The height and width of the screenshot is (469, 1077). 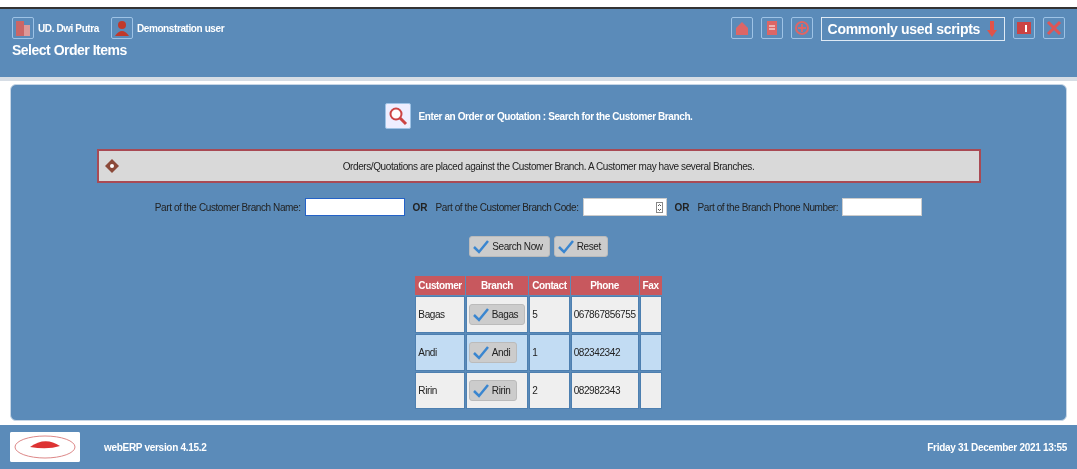 I want to click on branch-button: Ririn, so click(x=493, y=390).